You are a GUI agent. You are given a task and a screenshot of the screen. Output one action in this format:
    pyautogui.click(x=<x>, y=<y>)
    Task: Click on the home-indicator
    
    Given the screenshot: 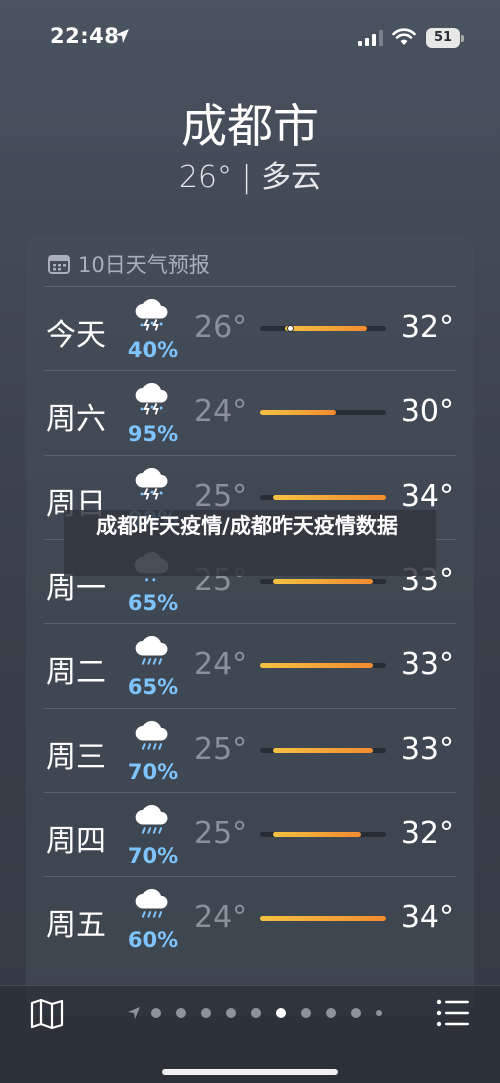 What is the action you would take?
    pyautogui.click(x=250, y=1072)
    